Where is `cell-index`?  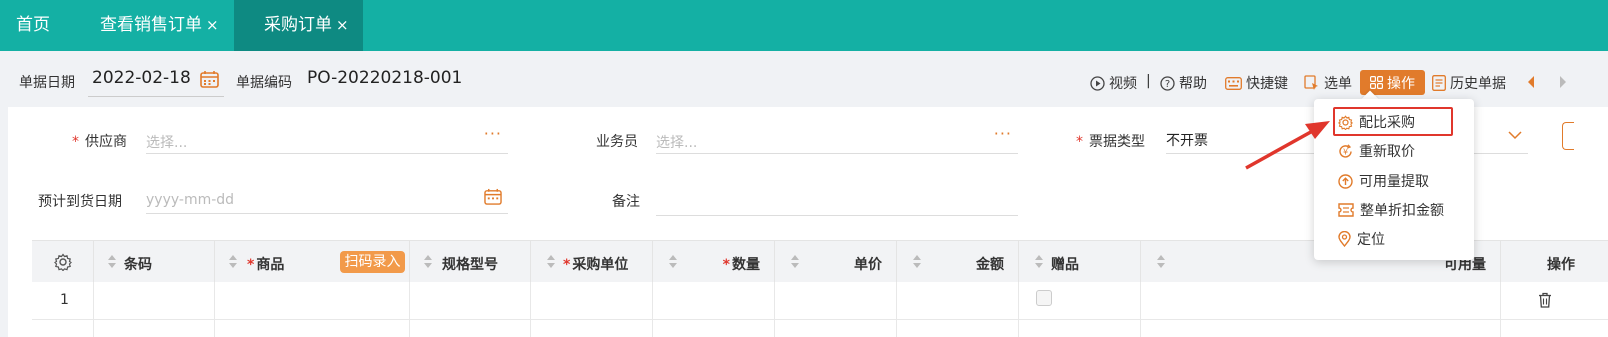
cell-index is located at coordinates (63, 328).